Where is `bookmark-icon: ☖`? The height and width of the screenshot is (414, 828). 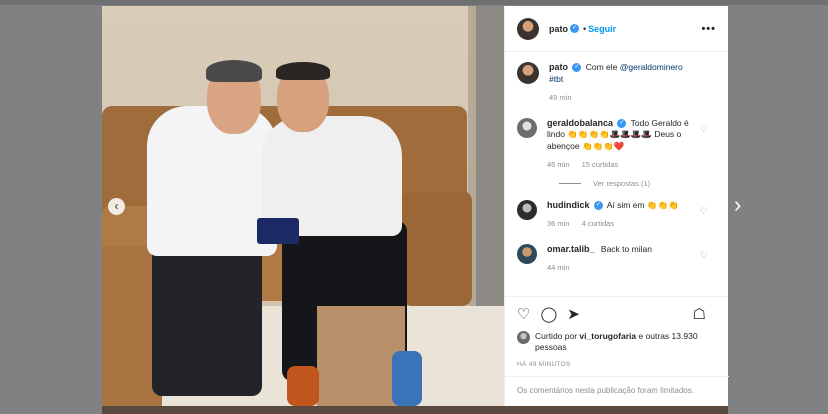
bookmark-icon: ☖ is located at coordinates (699, 315).